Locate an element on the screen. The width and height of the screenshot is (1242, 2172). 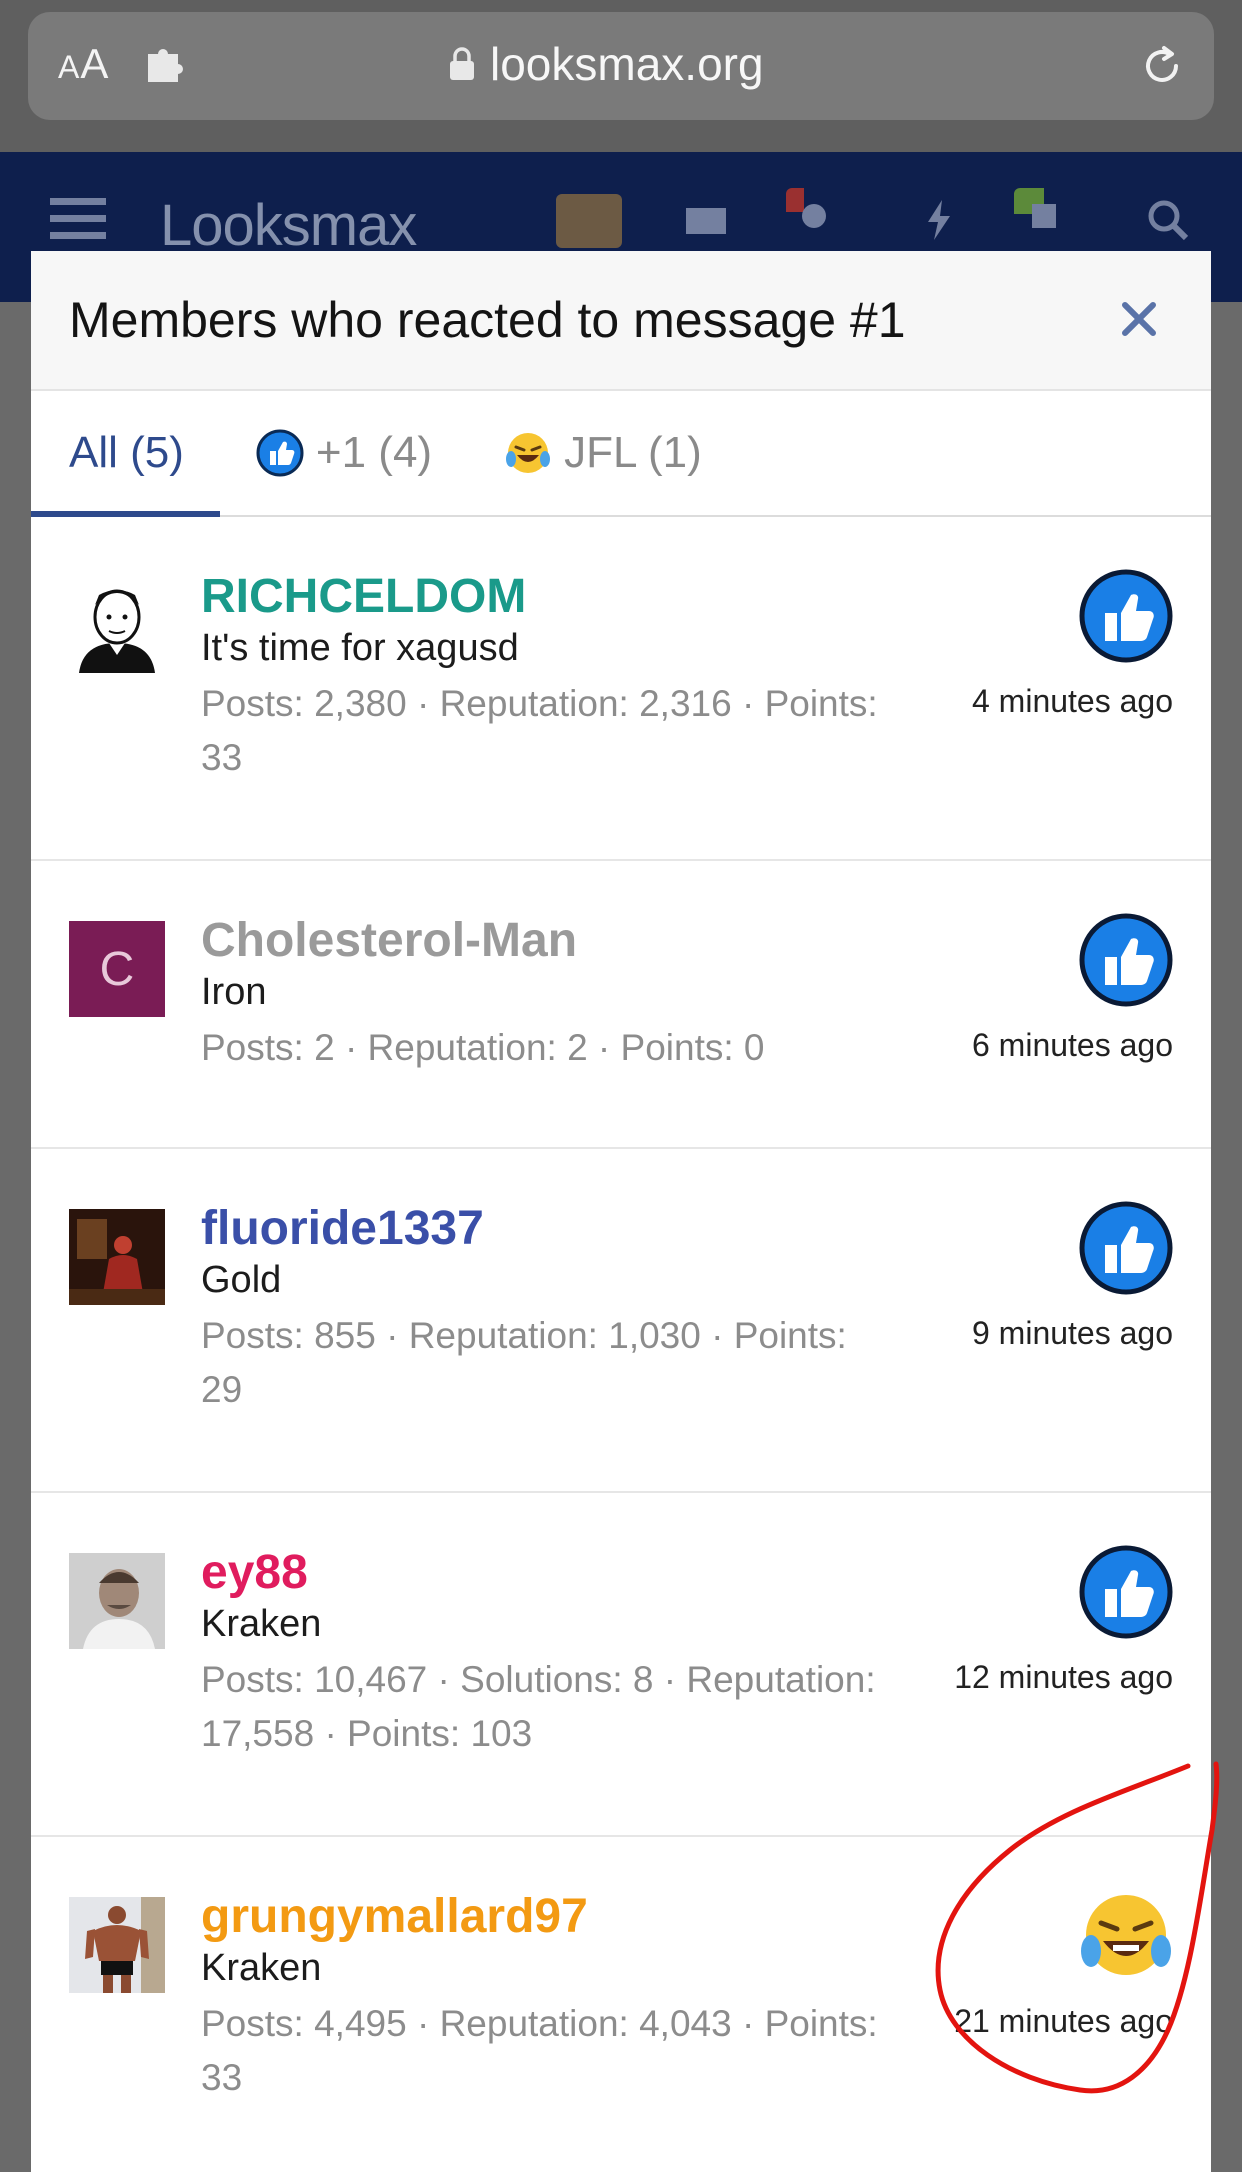
user-stats-line: Posts: 855 · Reputation: 1,030 · Points: is located at coordinates (524, 1335).